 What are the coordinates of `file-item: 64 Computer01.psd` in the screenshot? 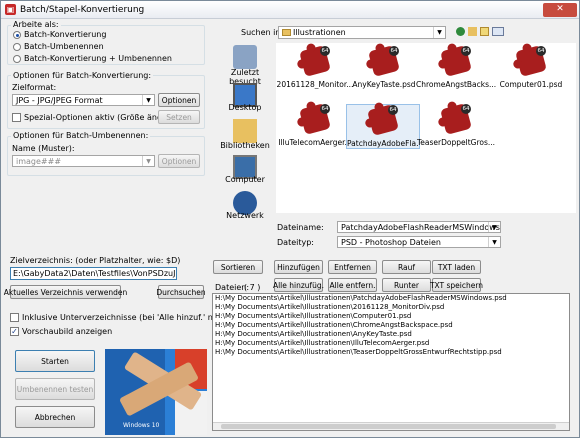 It's located at (531, 67).